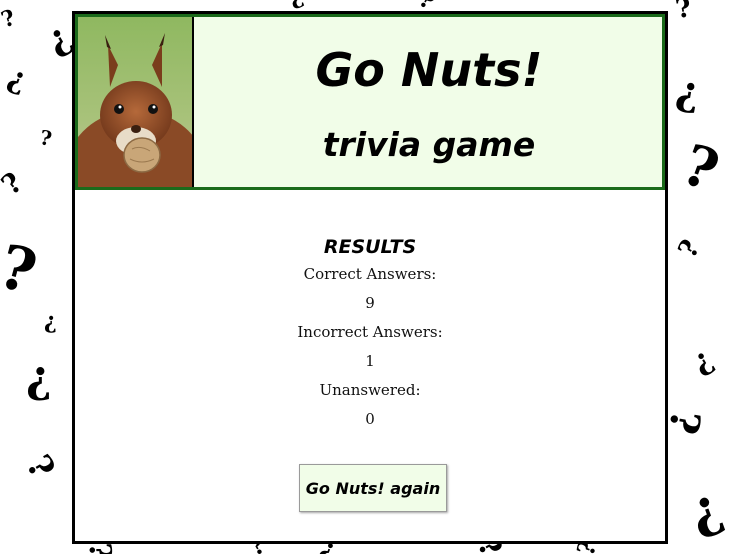 The height and width of the screenshot is (554, 740). I want to click on incorrect-answers-label: Incorrect Answers:, so click(370, 332).